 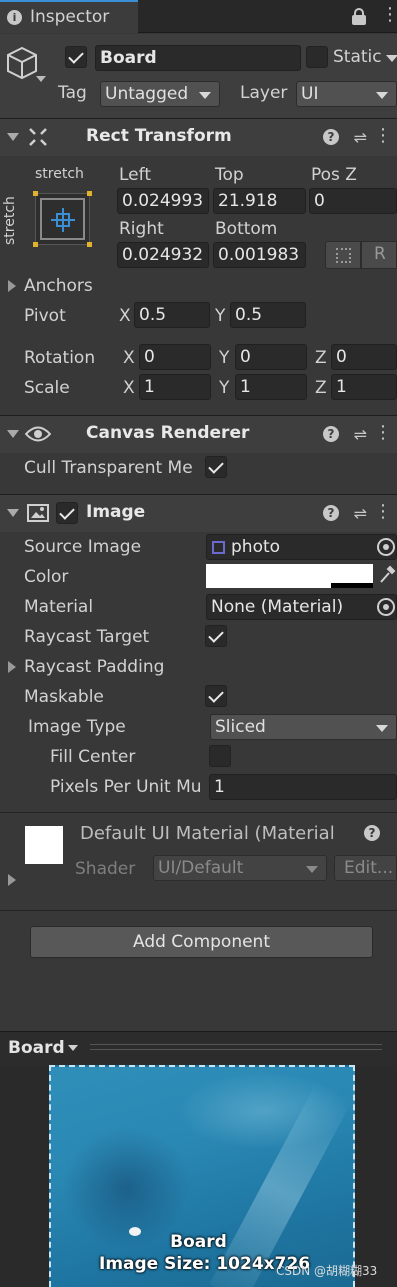 What do you see at coordinates (289, 576) in the screenshot?
I see `color-swatch` at bounding box center [289, 576].